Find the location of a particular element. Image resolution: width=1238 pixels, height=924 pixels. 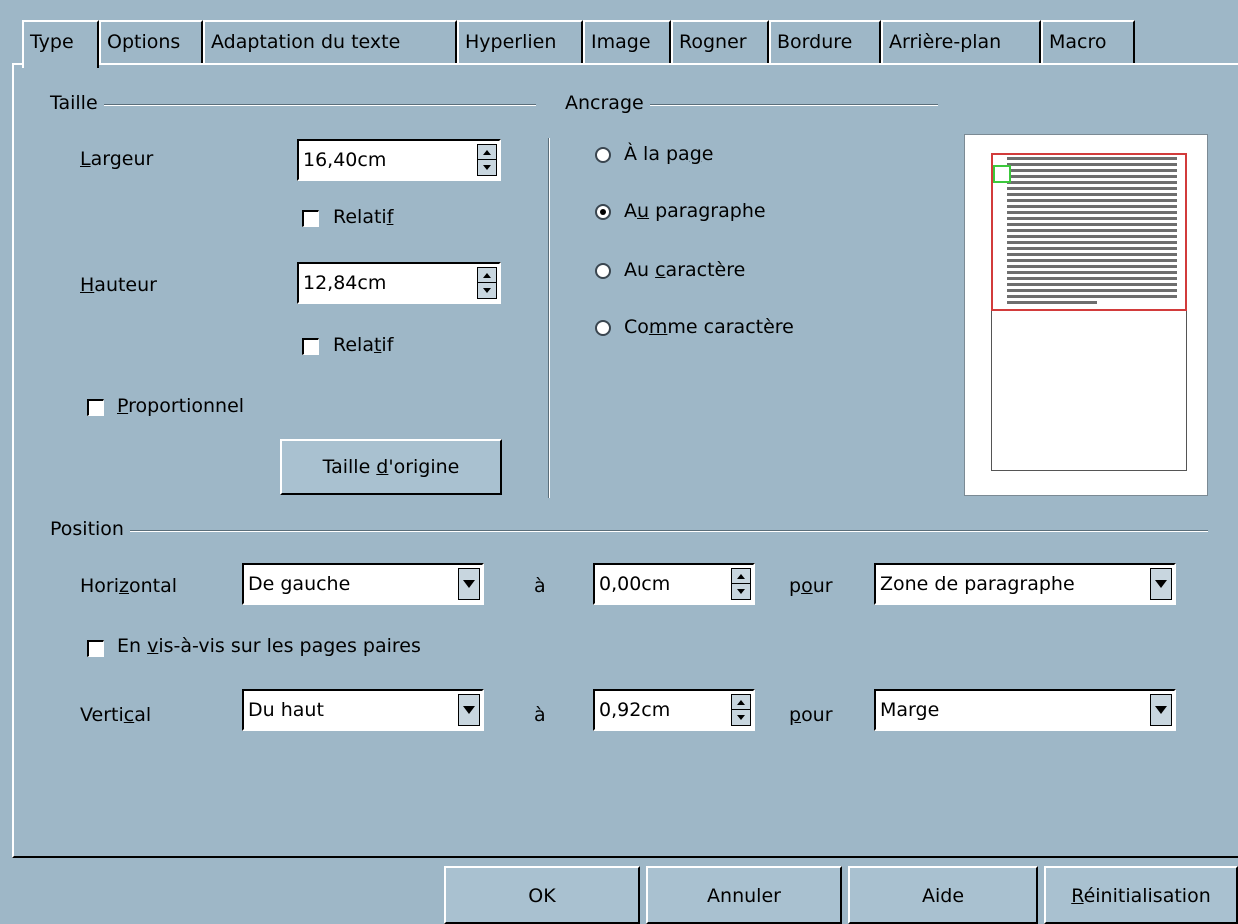

mirror-checkbox is located at coordinates (95, 648).